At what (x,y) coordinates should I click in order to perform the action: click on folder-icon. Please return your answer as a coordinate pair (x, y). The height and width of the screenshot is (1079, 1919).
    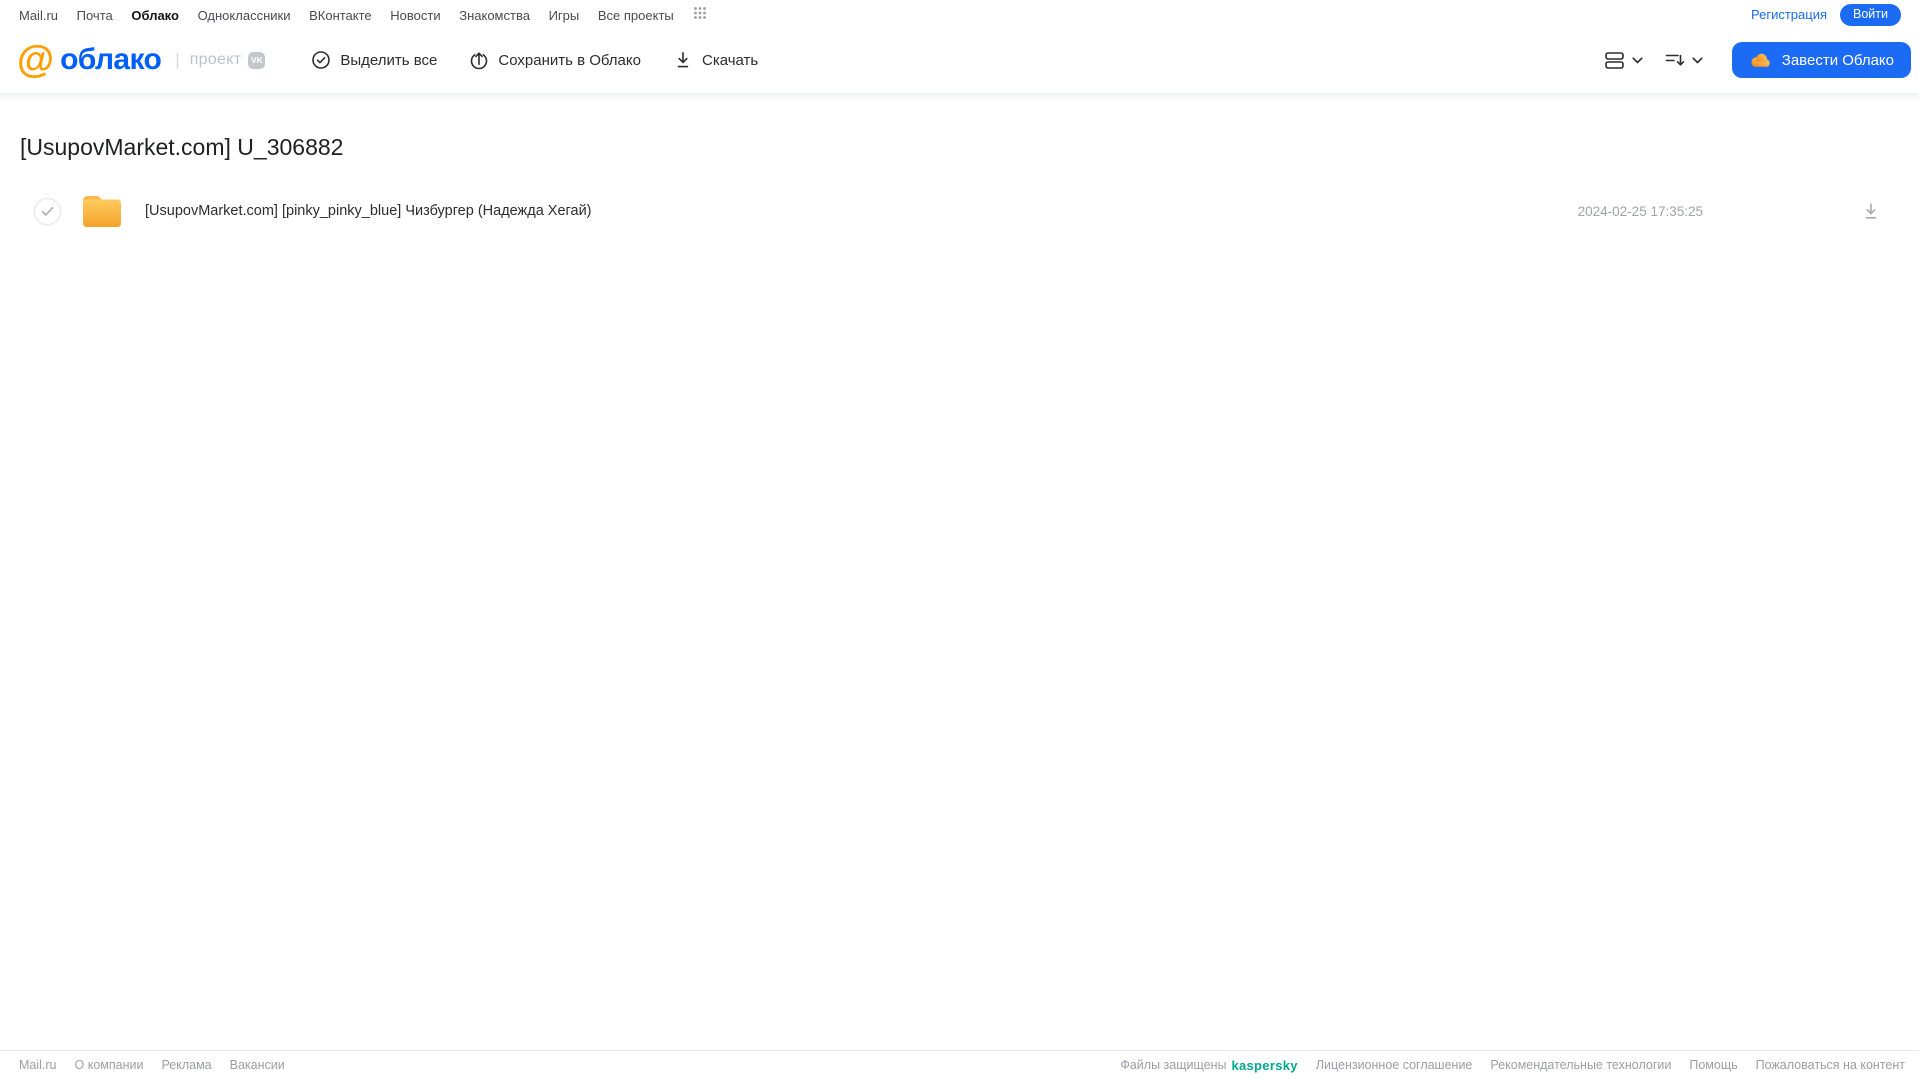
    Looking at the image, I should click on (102, 211).